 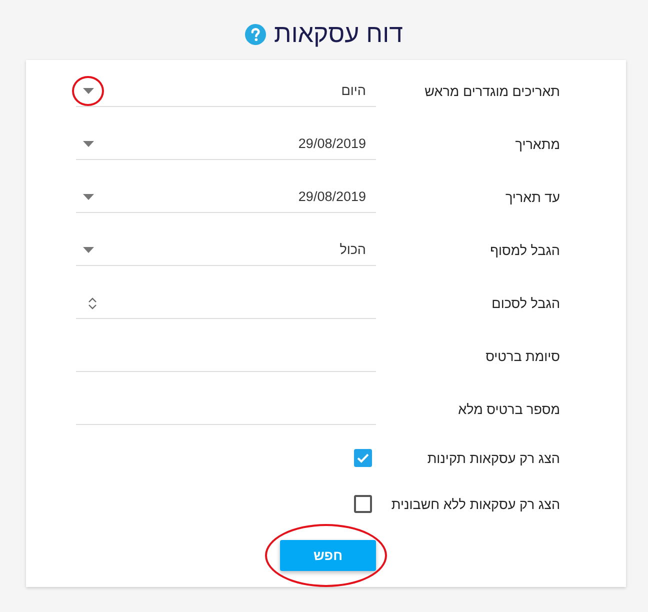 What do you see at coordinates (537, 145) in the screenshot?
I see `field-label: מתאריך` at bounding box center [537, 145].